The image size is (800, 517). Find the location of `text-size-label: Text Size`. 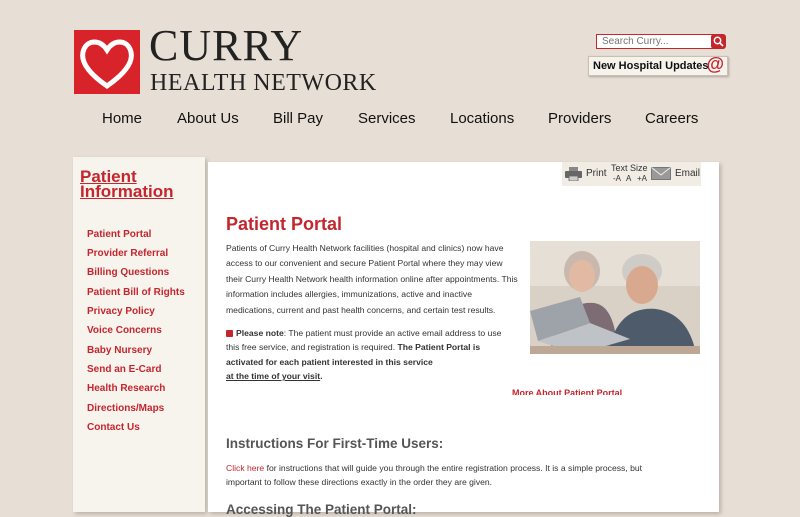

text-size-label: Text Size is located at coordinates (629, 168).